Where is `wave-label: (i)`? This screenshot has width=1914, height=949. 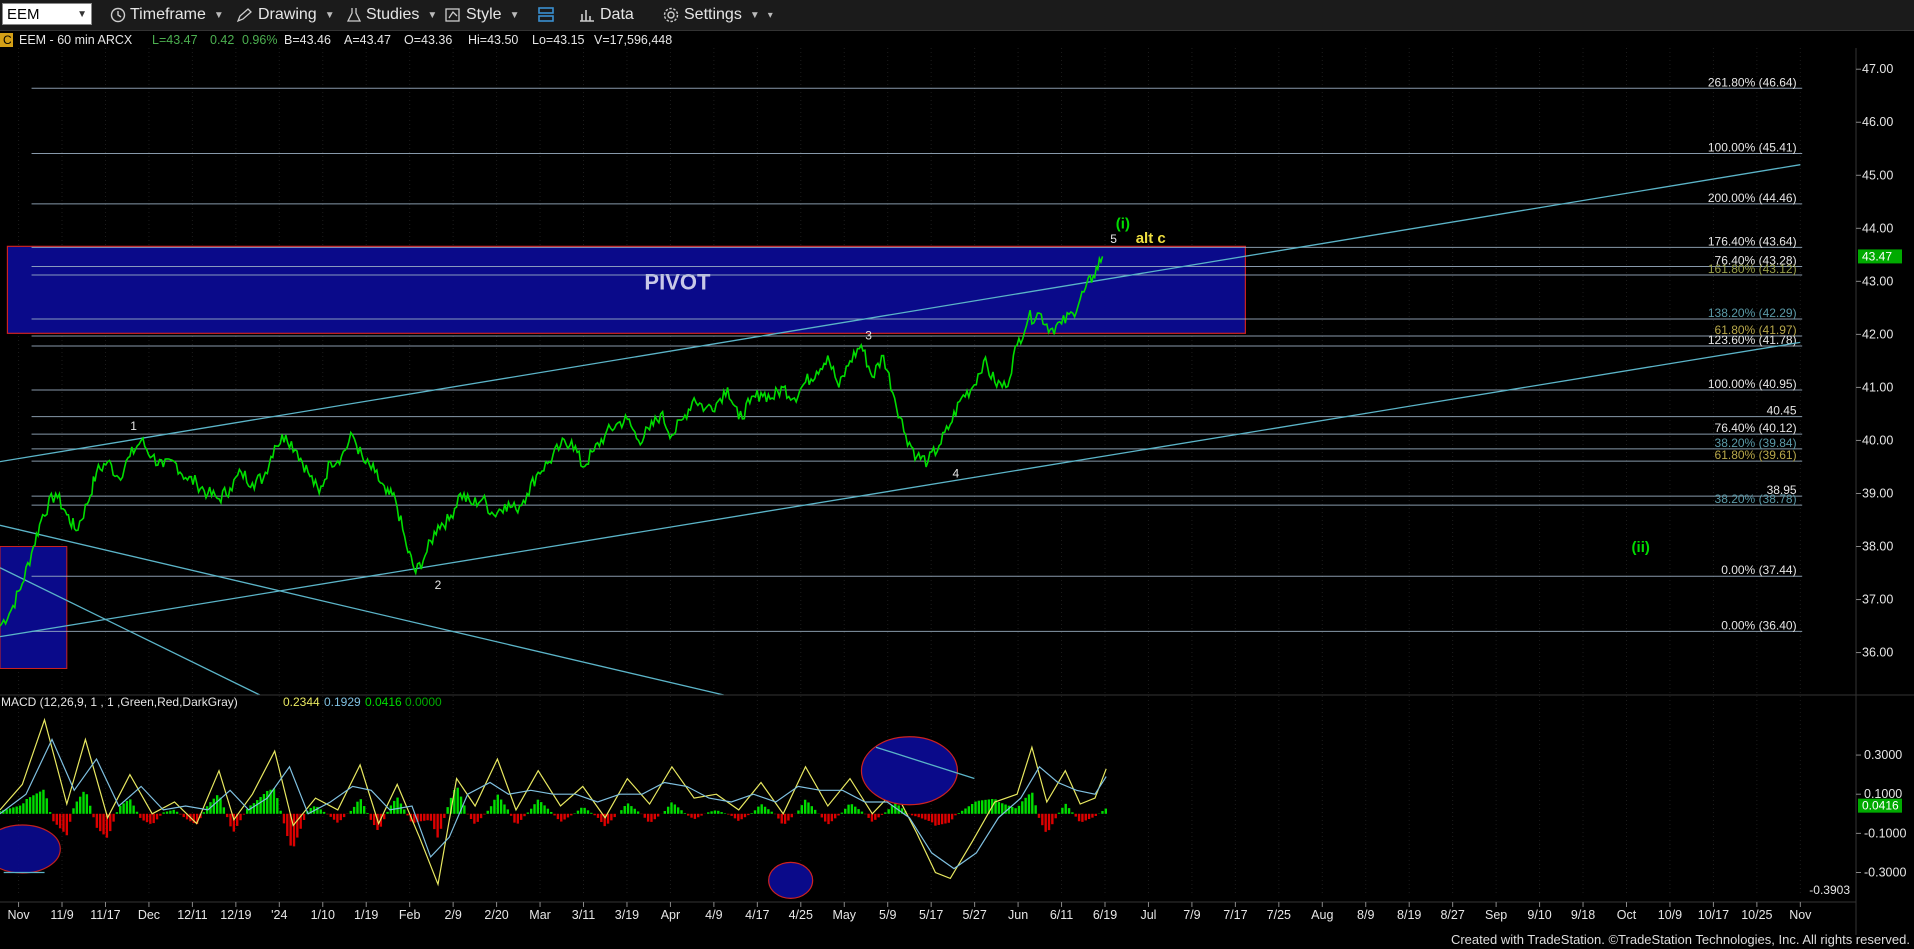
wave-label: (i) is located at coordinates (1123, 223).